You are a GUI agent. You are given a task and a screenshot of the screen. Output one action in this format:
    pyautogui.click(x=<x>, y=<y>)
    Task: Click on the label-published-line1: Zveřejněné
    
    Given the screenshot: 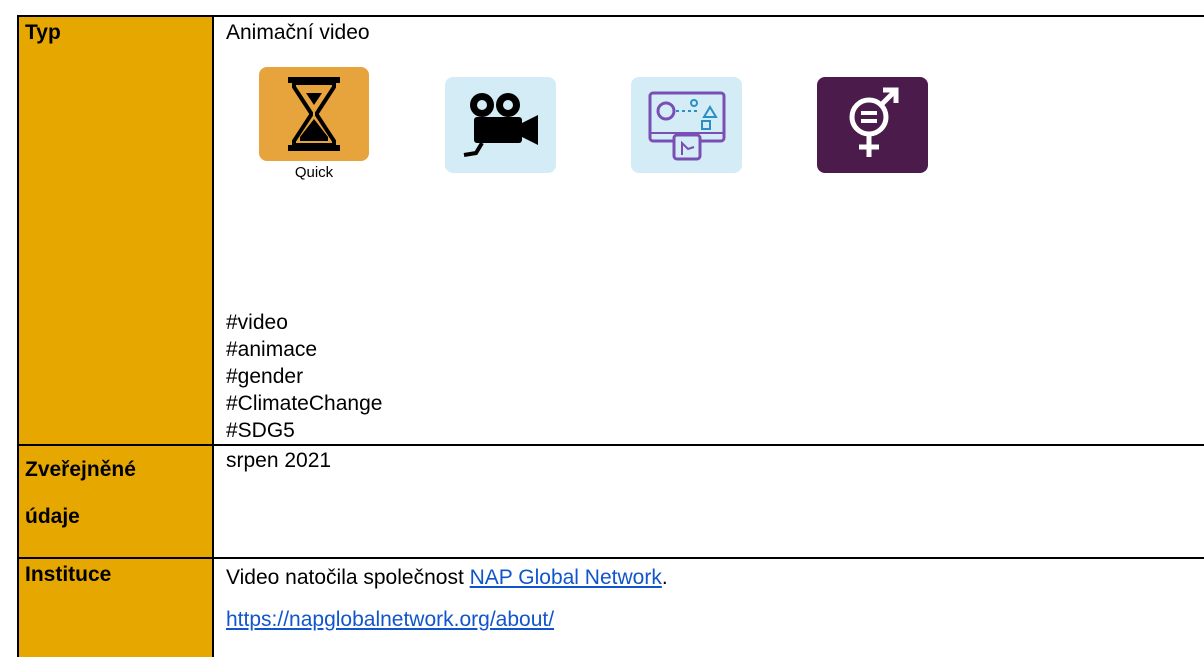 What is the action you would take?
    pyautogui.click(x=80, y=469)
    